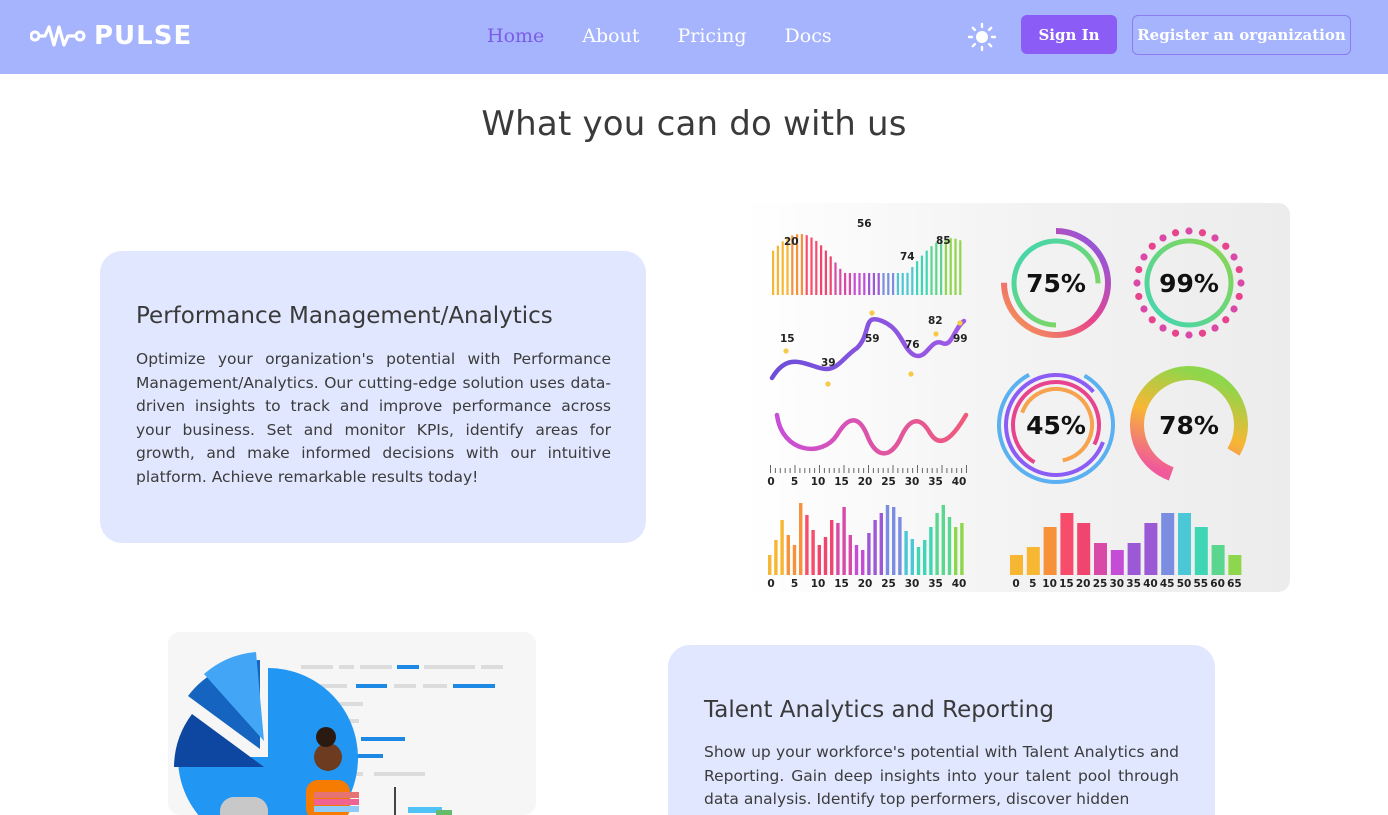 The width and height of the screenshot is (1388, 815). What do you see at coordinates (1015, 584) in the screenshot?
I see `axis-tick-label: 0` at bounding box center [1015, 584].